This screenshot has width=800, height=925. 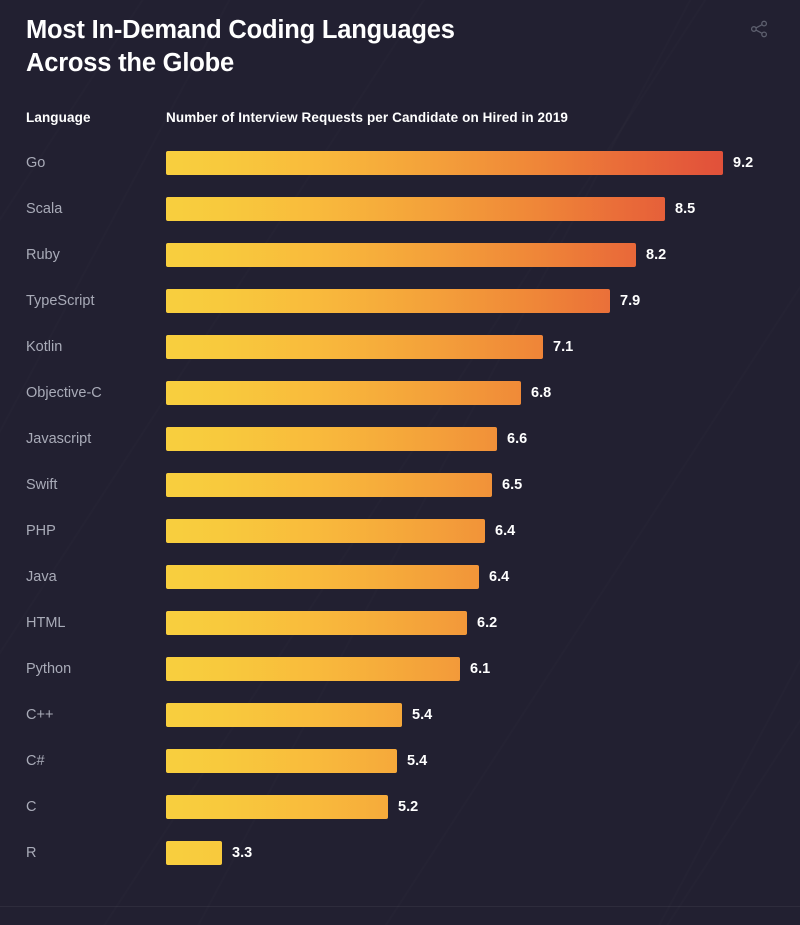 I want to click on share-icon, so click(x=759, y=29).